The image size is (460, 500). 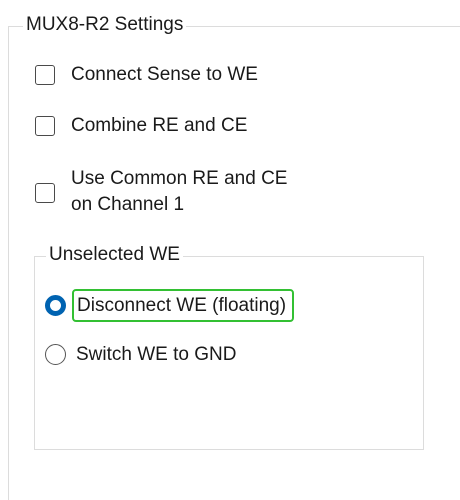 I want to click on checkbox-label: Combine RE and CE, so click(x=159, y=125).